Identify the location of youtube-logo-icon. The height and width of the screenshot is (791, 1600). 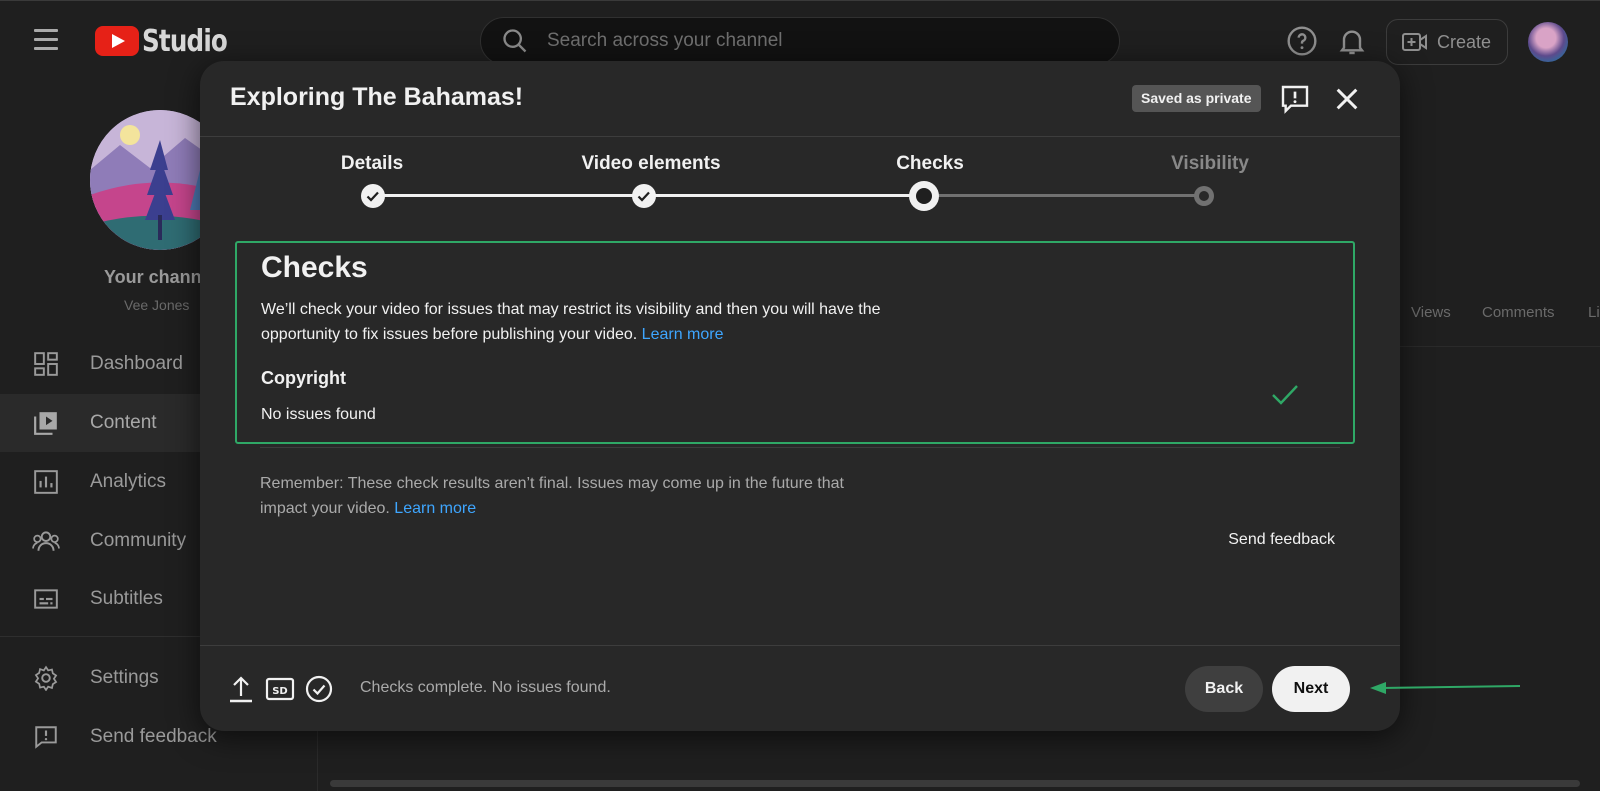
(117, 41).